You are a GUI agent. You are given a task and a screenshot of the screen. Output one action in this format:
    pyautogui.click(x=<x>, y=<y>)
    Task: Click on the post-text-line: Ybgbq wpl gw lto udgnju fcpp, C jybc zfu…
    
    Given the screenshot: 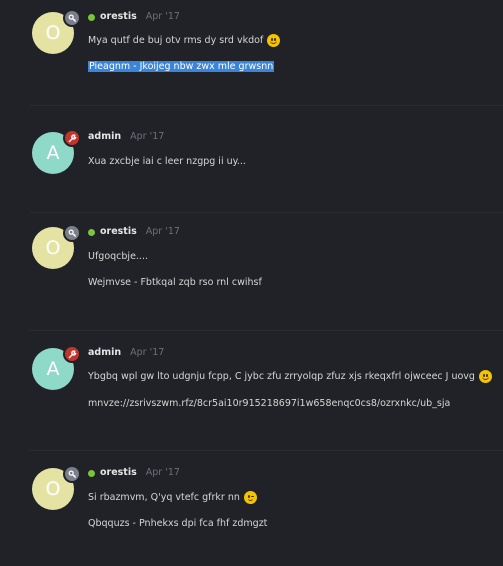 What is the action you would take?
    pyautogui.click(x=281, y=376)
    